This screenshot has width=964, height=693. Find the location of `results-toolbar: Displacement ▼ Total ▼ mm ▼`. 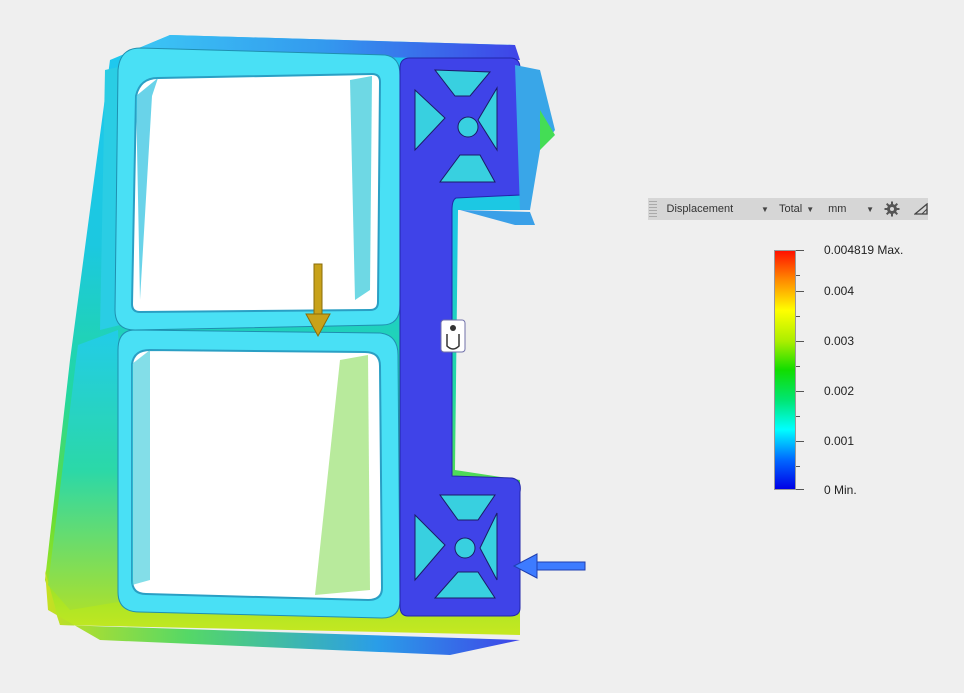

results-toolbar: Displacement ▼ Total ▼ mm ▼ is located at coordinates (788, 209).